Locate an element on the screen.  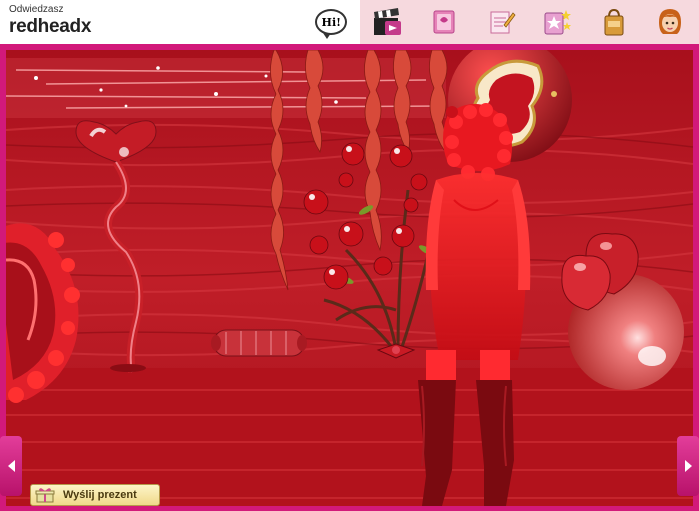
star-book-icon is located at coordinates (558, 22).